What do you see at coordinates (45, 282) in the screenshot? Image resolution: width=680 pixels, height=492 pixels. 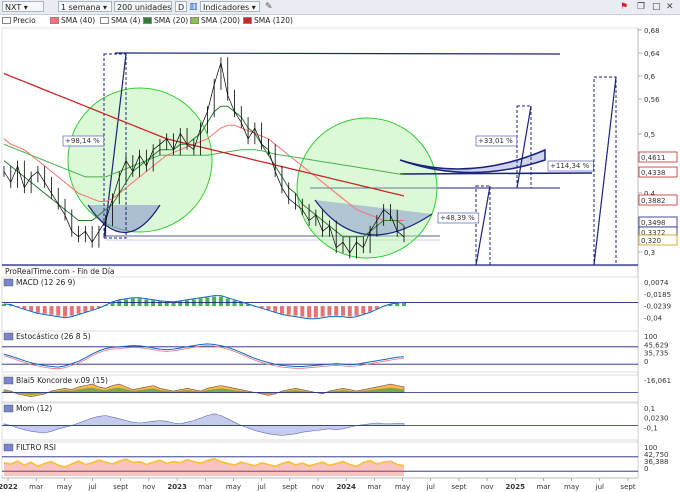 I see `indicator-panel-title: MACD (12 26 9)` at bounding box center [45, 282].